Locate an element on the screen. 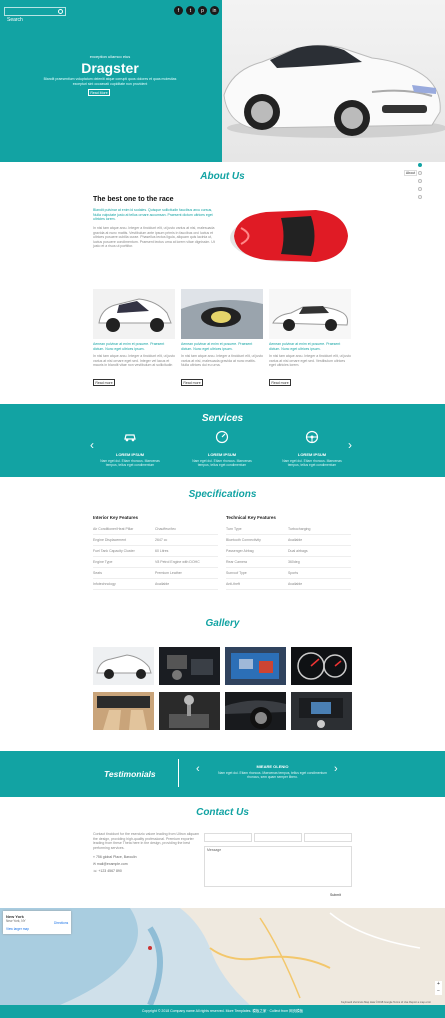 The width and height of the screenshot is (445, 1018). spec-row: Anti-theft Available is located at coordinates (288, 584).